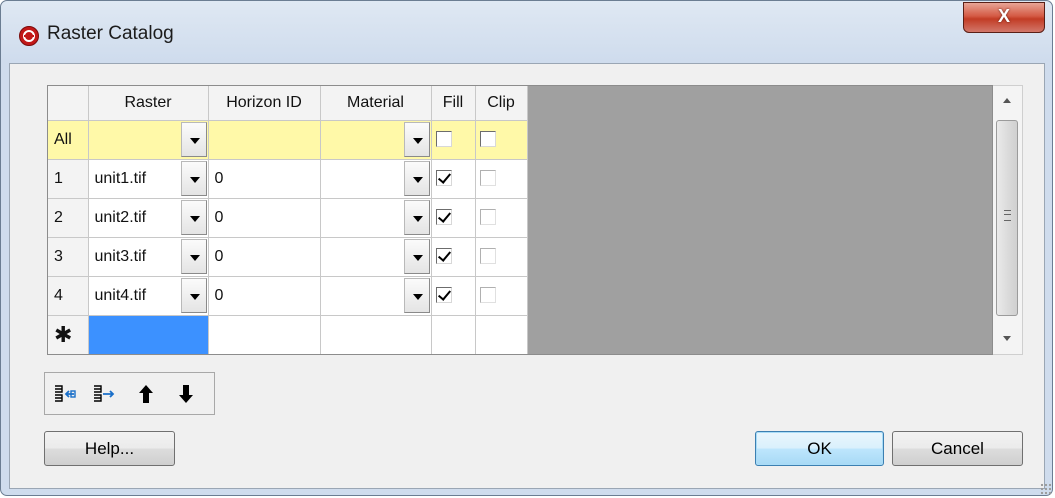 This screenshot has height=498, width=1055. What do you see at coordinates (264, 103) in the screenshot?
I see `column-header-horizon-id: Horizon ID` at bounding box center [264, 103].